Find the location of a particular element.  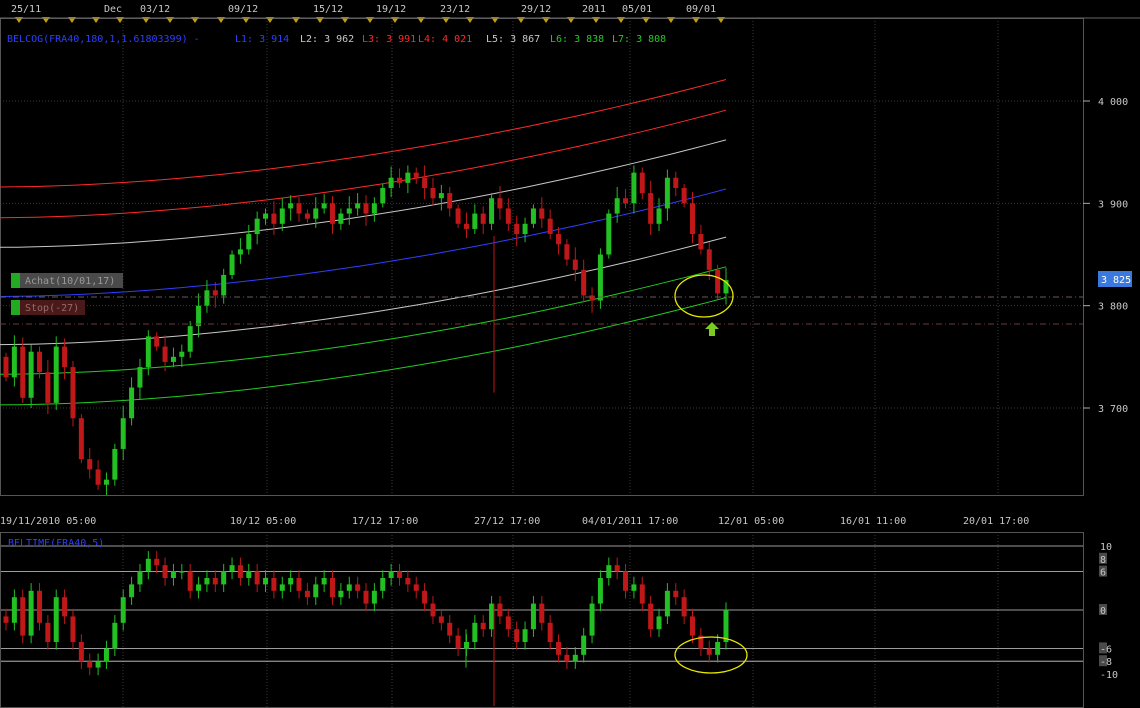

stop-order-label: Stop(-27) is located at coordinates (52, 308).